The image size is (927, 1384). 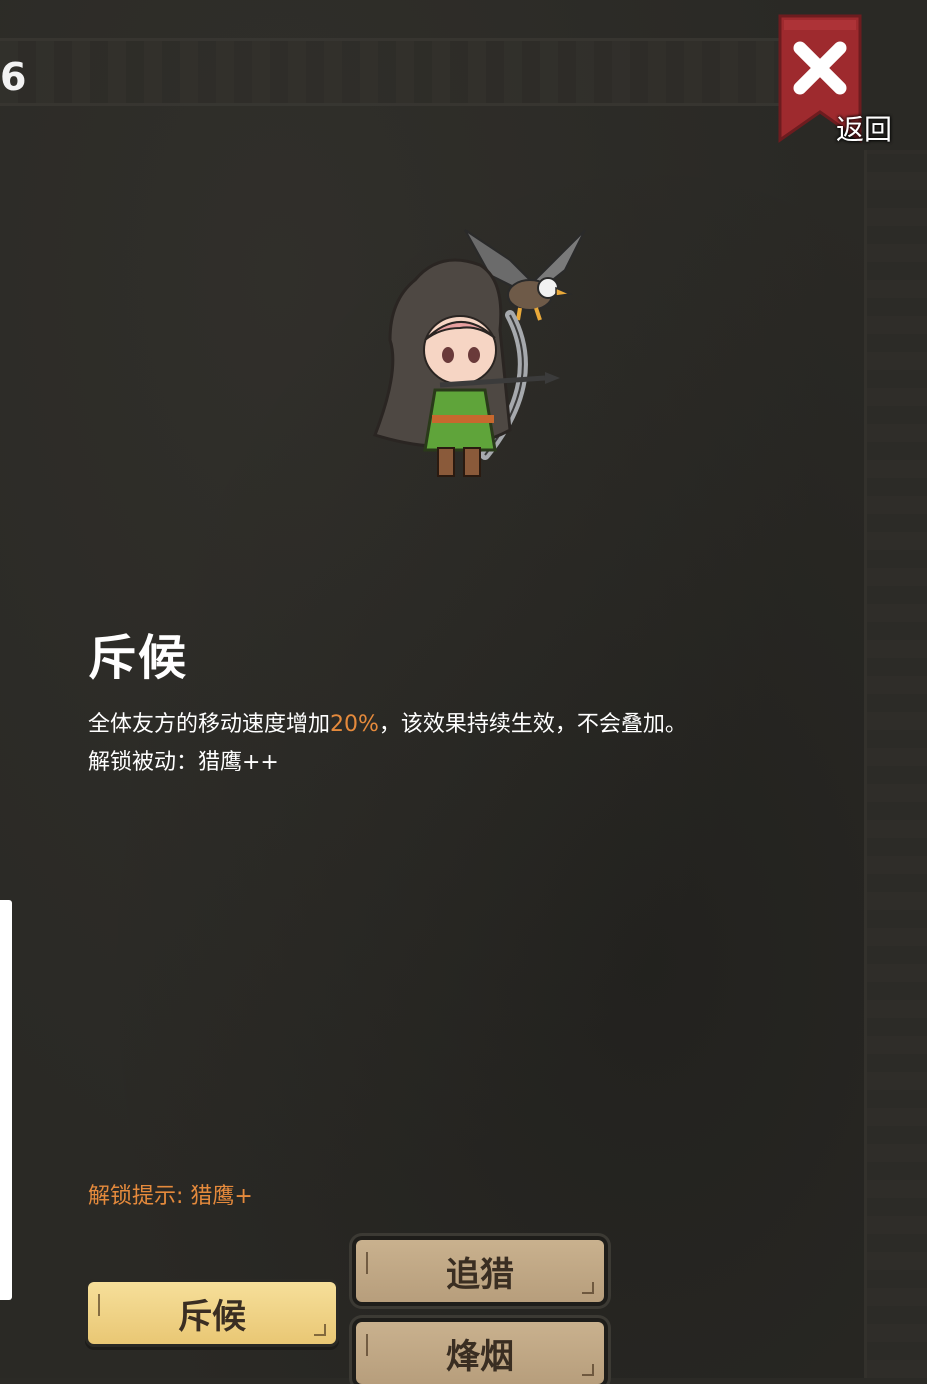 I want to click on skill-effect-value: 20%, so click(x=354, y=724).